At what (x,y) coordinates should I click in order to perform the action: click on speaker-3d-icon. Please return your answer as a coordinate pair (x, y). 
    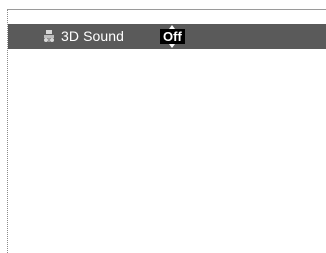
    Looking at the image, I should click on (49, 36).